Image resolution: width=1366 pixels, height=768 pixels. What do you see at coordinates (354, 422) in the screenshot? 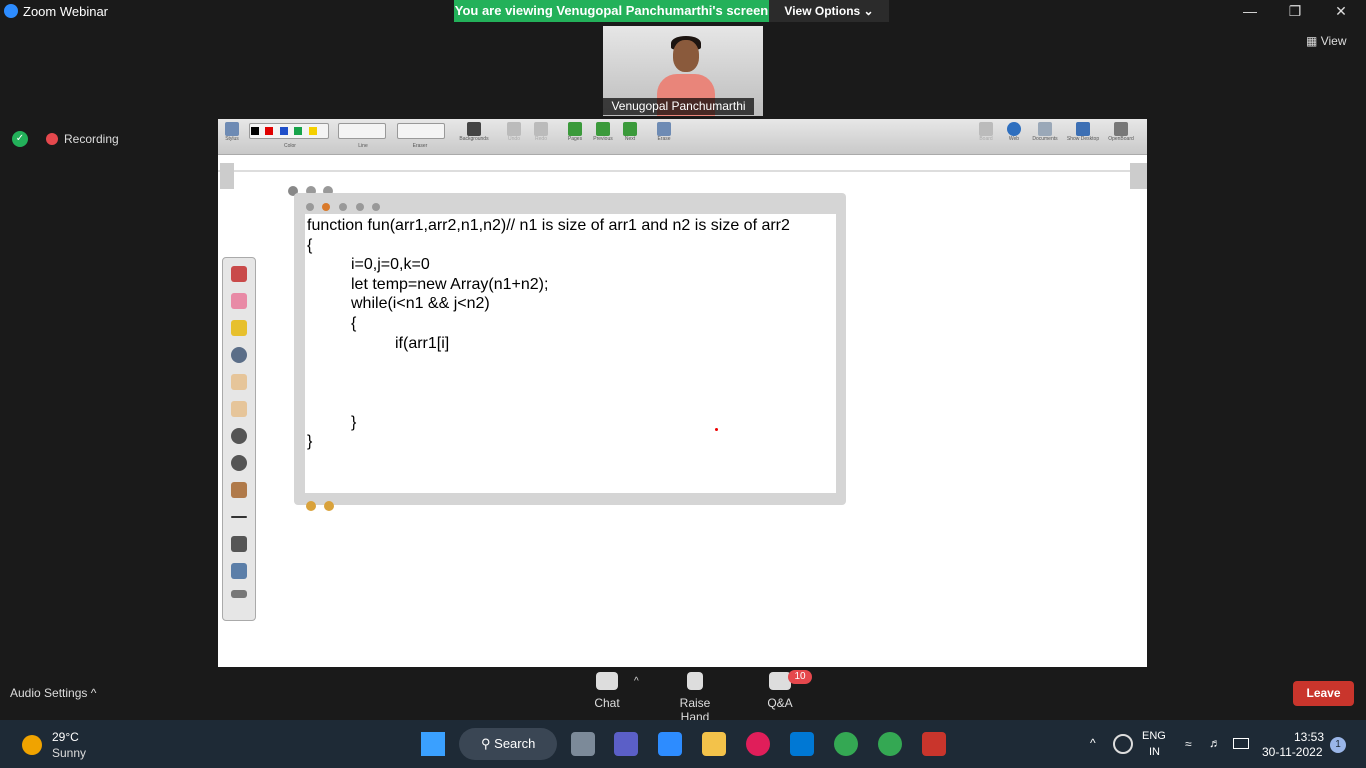
I see `code-line: }` at bounding box center [354, 422].